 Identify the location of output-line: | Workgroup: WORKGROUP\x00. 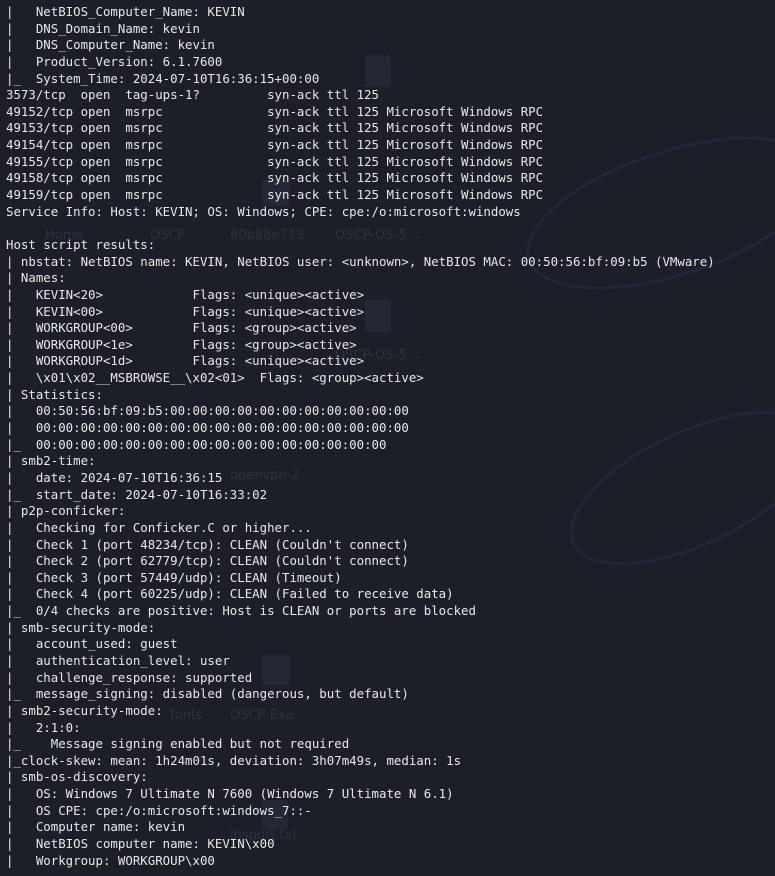
(110, 860).